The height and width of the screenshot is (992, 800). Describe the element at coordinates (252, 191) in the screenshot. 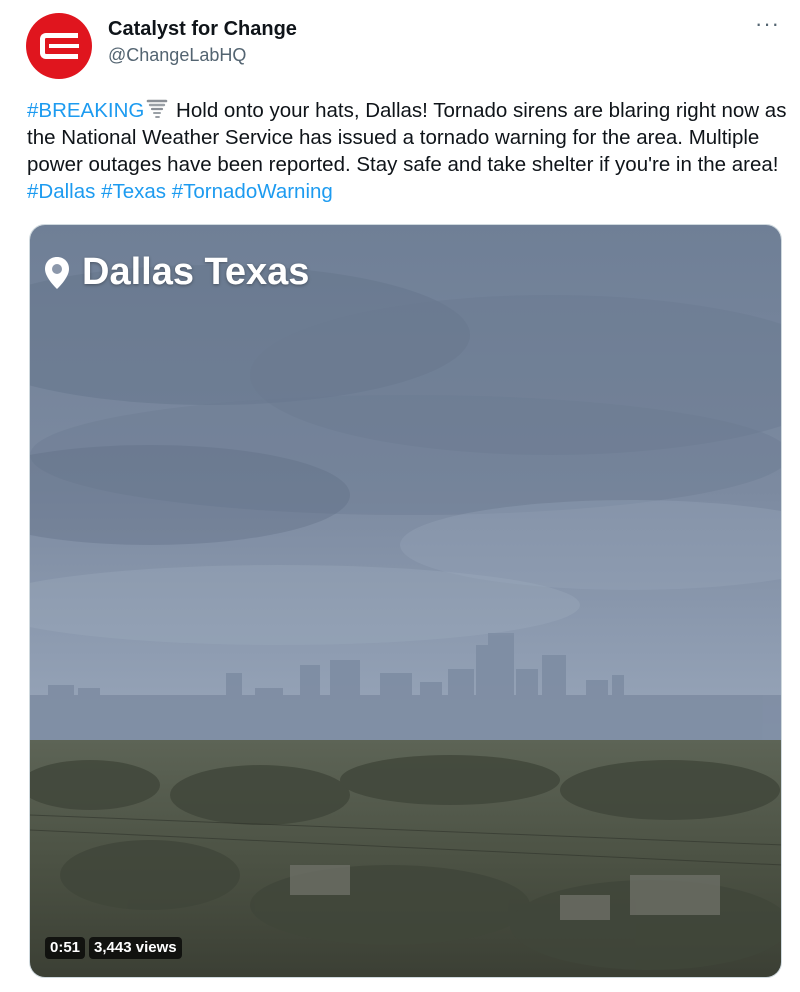

I see `hashtag-tornadowarning: #TornadoWarning` at that location.